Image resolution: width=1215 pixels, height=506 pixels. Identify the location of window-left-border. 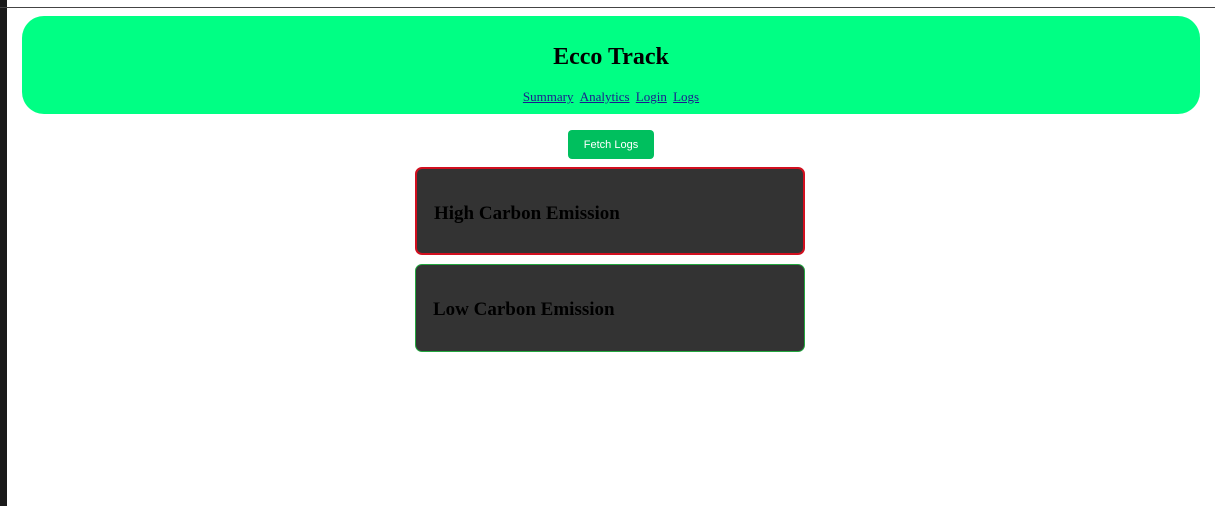
(3, 253).